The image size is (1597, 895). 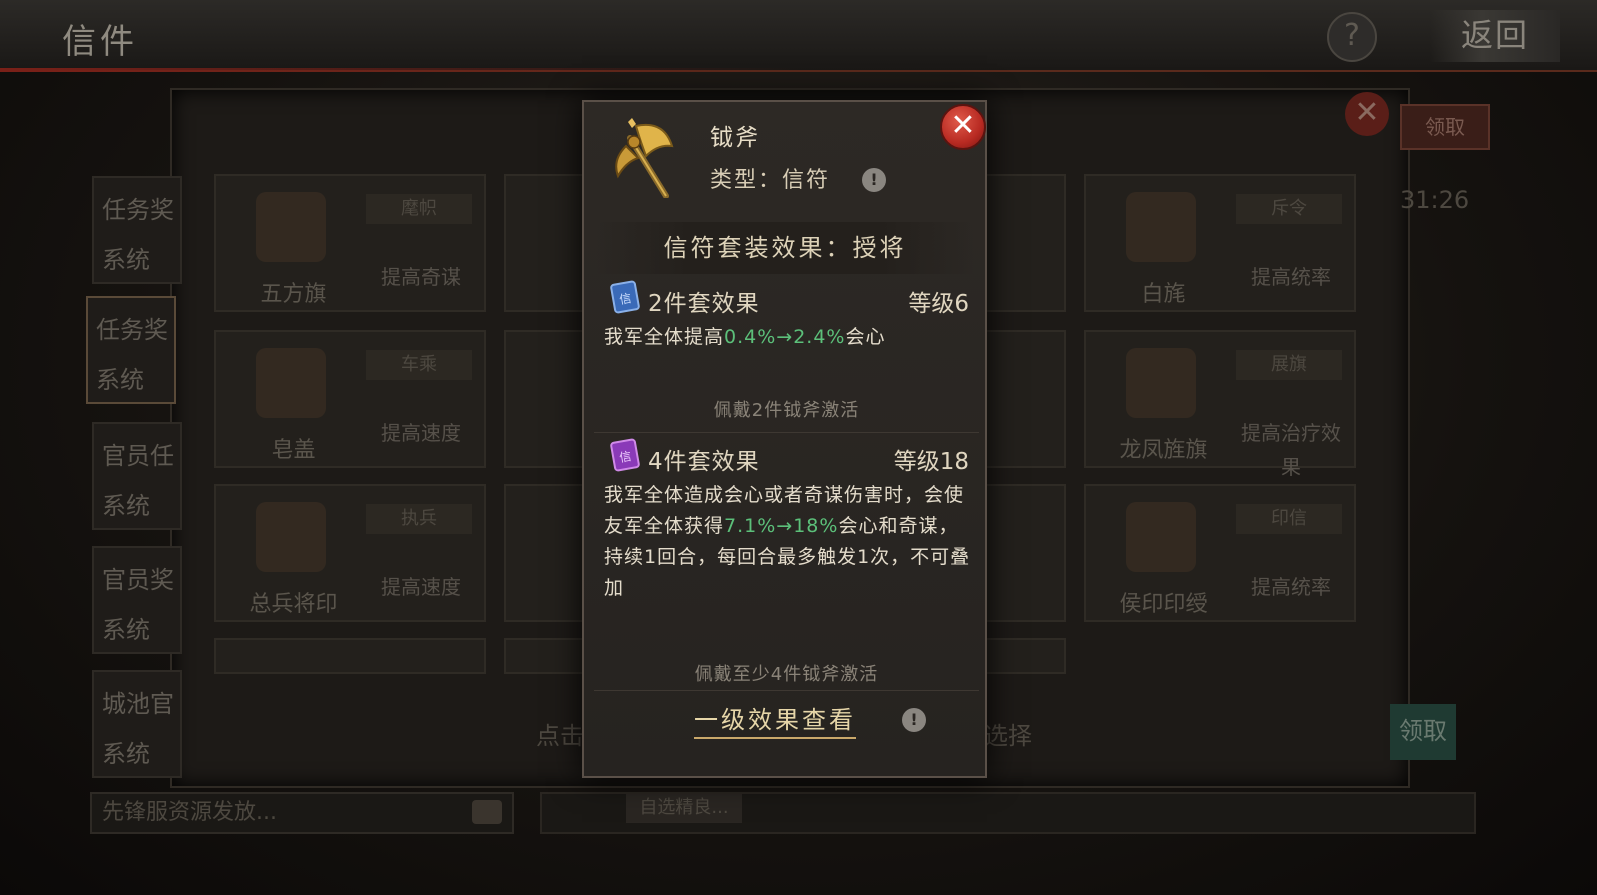 I want to click on claim-top-button: 领取, so click(x=1445, y=127).